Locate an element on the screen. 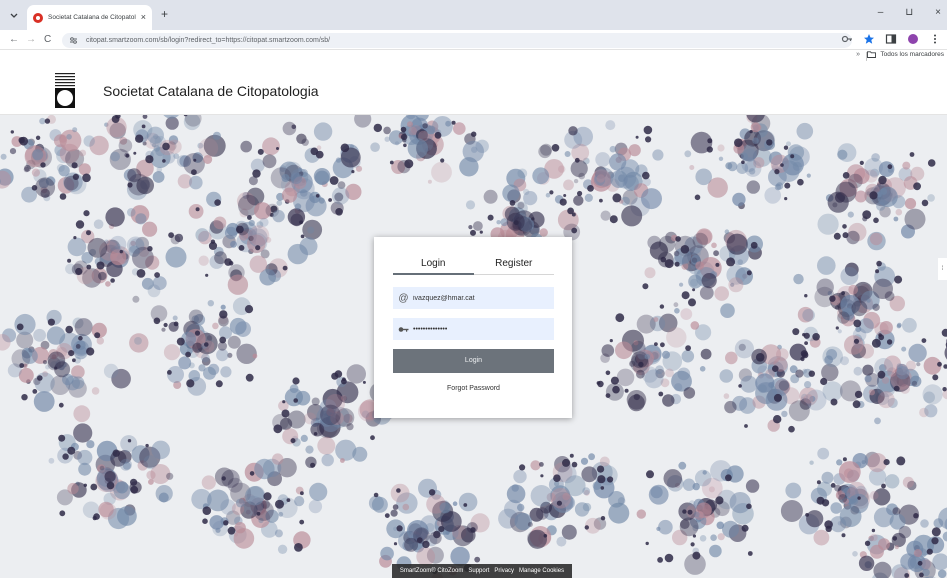 The image size is (947, 578). all-bookmarks-folder: Todos los marcadores is located at coordinates (905, 54).